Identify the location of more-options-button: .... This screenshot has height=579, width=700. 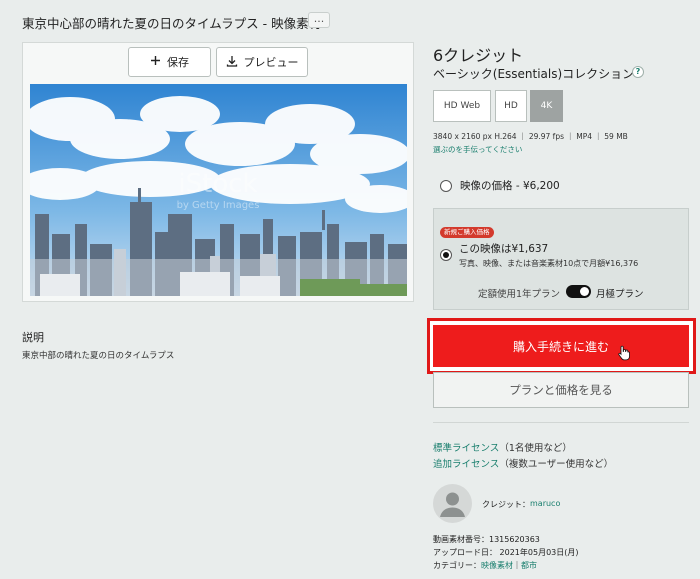
(319, 20).